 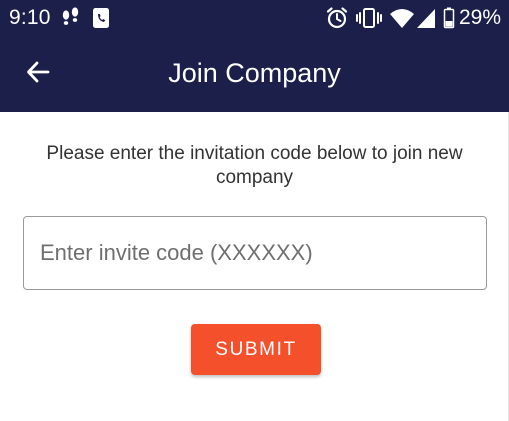 What do you see at coordinates (337, 18) in the screenshot?
I see `alarm-icon` at bounding box center [337, 18].